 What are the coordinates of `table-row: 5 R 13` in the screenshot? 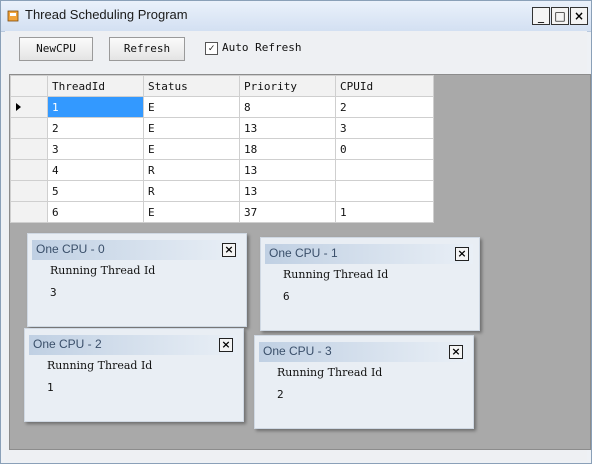 It's located at (222, 191).